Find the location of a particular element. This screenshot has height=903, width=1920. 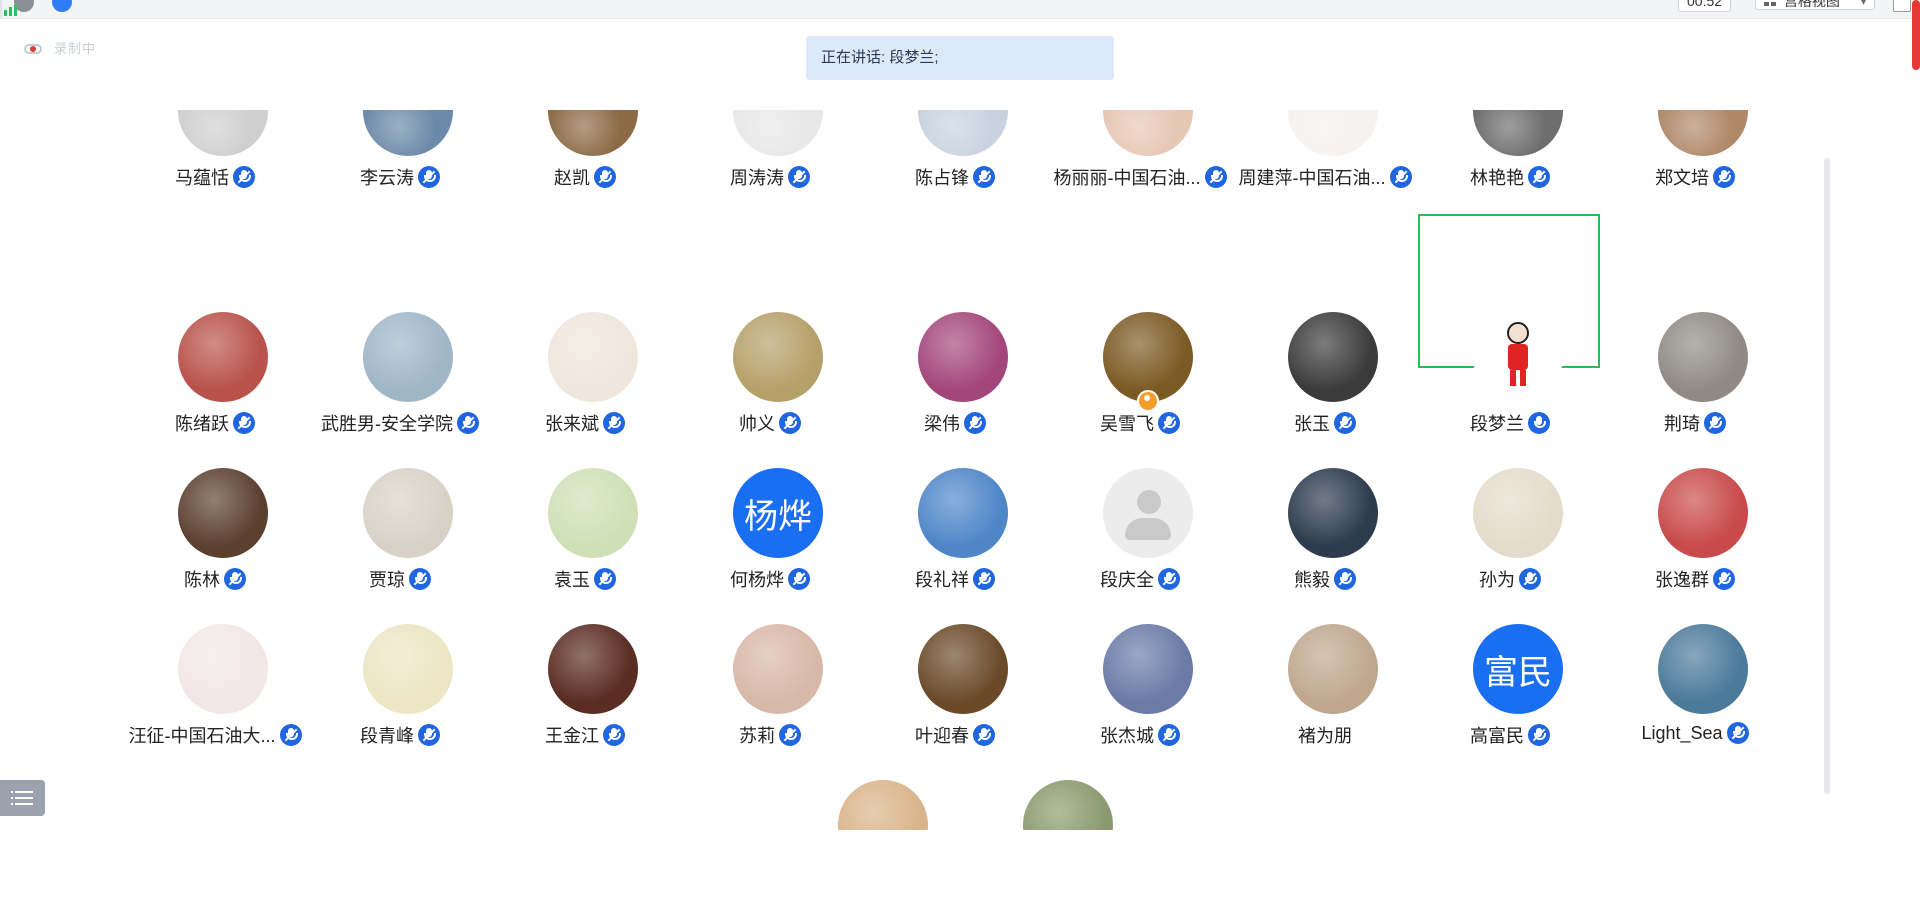

participant-name-row: 武胜男-安全学院 is located at coordinates (400, 423).